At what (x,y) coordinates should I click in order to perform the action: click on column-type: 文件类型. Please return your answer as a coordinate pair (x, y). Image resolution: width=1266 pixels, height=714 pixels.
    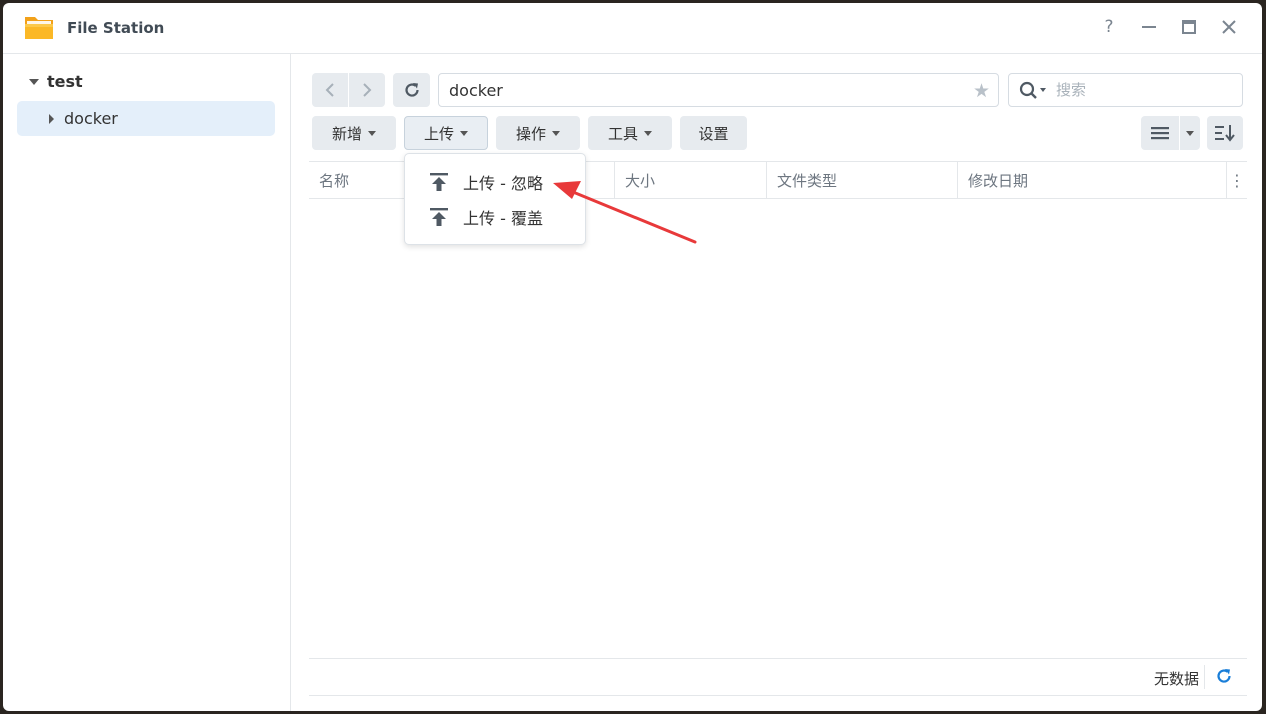
    Looking at the image, I should click on (861, 180).